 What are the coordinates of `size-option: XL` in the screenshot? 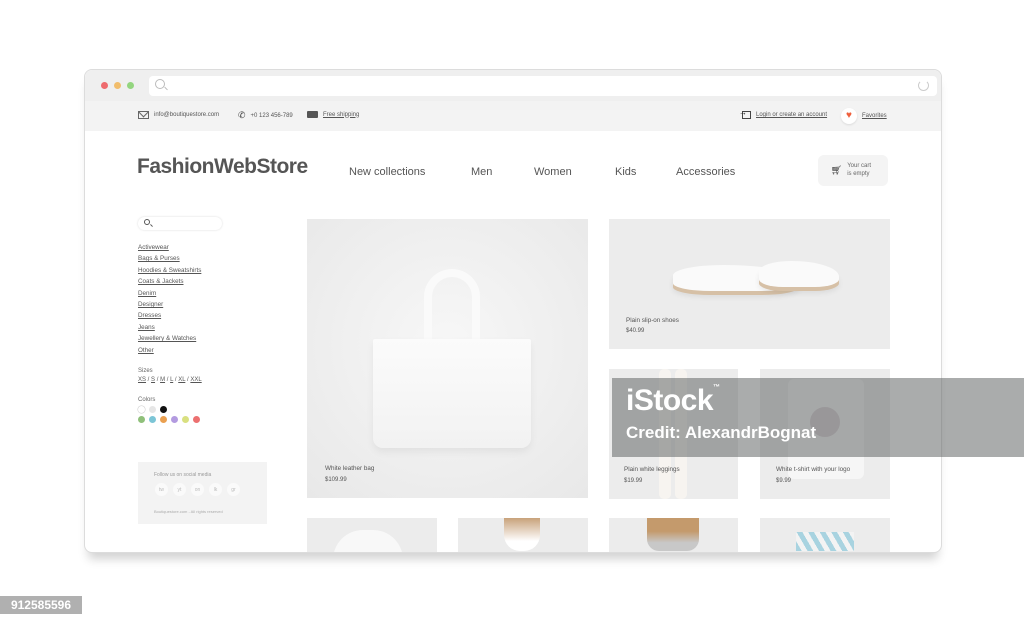 It's located at (181, 380).